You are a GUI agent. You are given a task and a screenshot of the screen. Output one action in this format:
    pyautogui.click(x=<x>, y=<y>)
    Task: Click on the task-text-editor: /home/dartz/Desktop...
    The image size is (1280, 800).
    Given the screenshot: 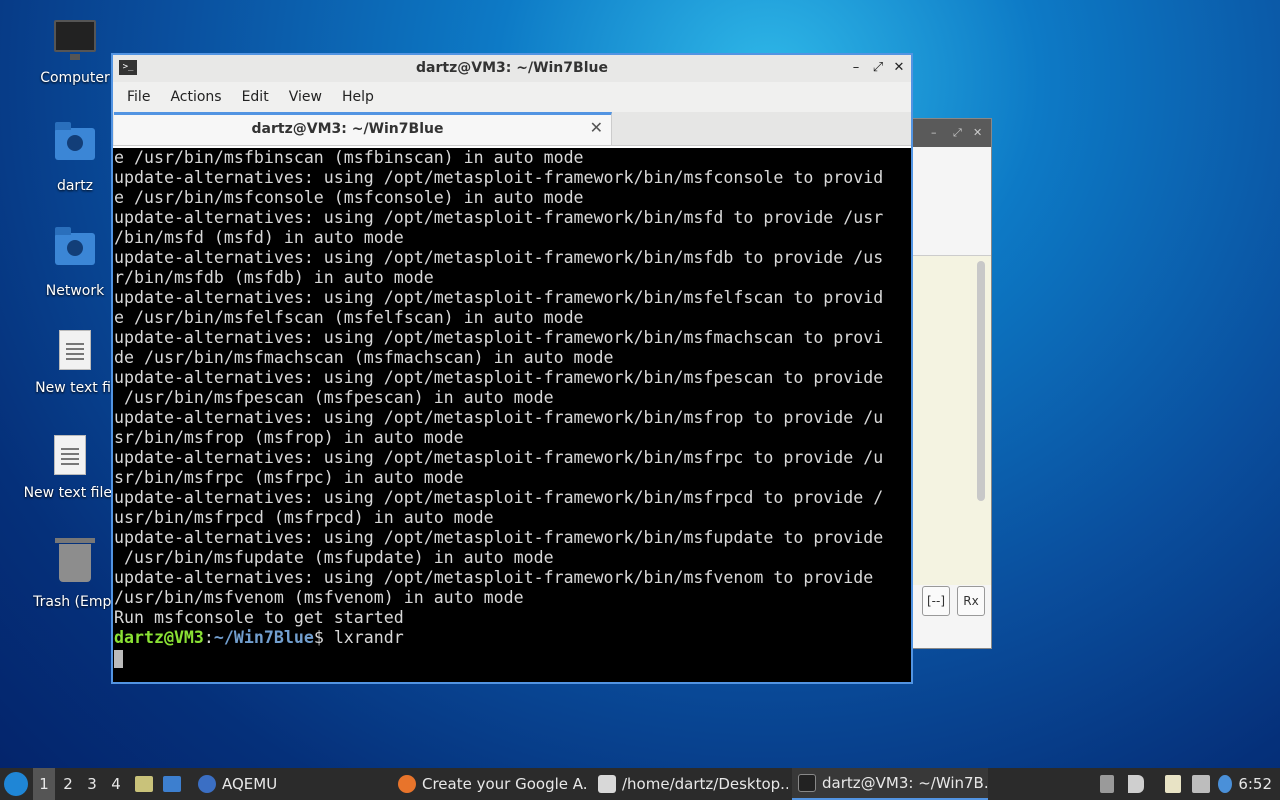 What is the action you would take?
    pyautogui.click(x=690, y=784)
    